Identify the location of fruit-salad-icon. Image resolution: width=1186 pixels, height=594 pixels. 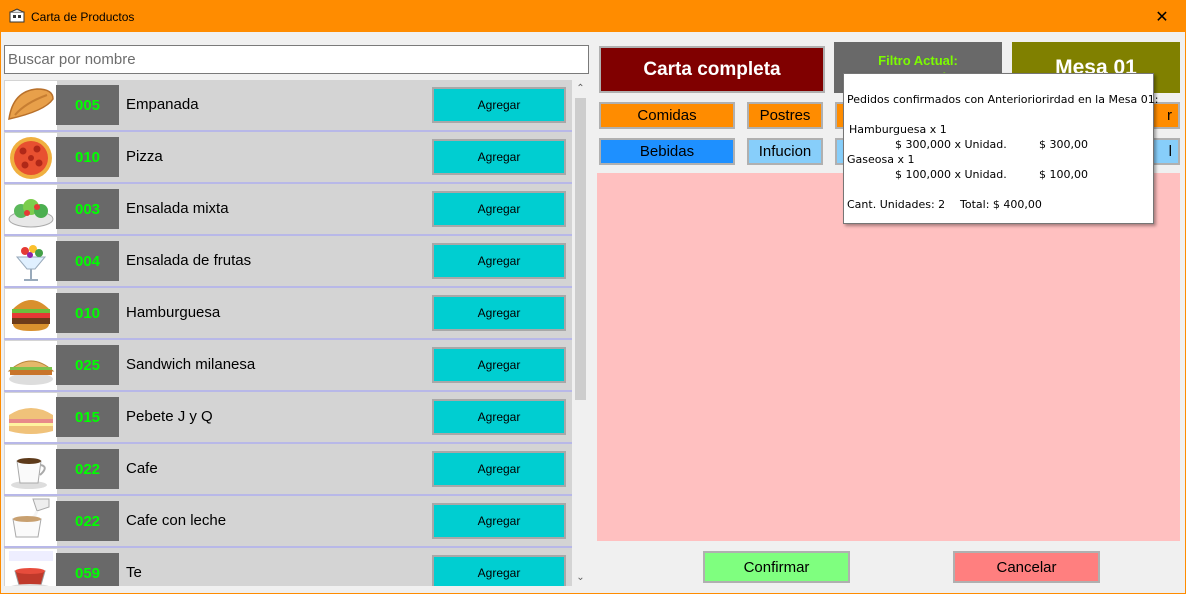
(31, 261).